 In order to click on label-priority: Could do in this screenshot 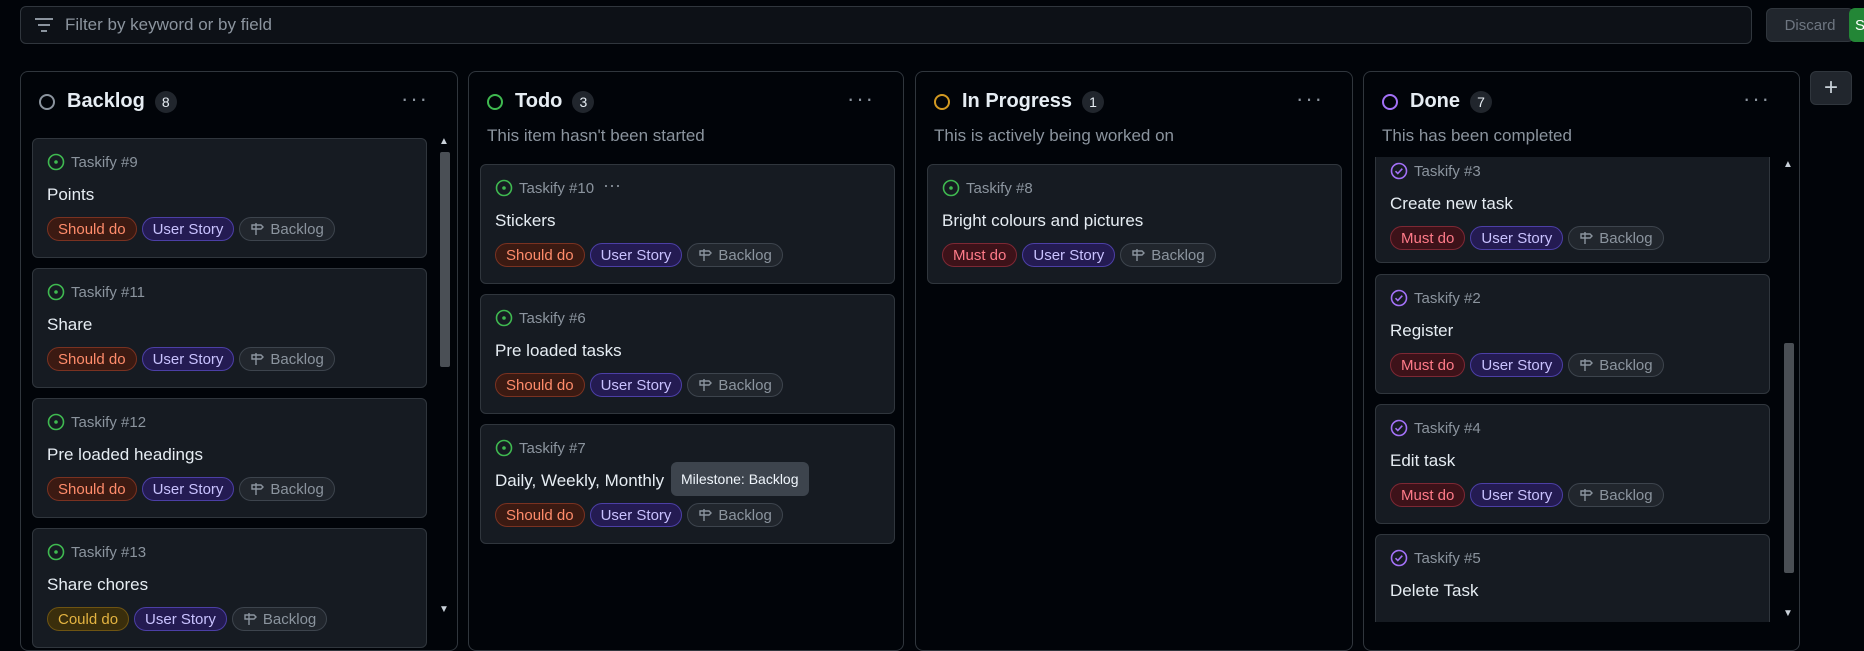, I will do `click(88, 619)`.